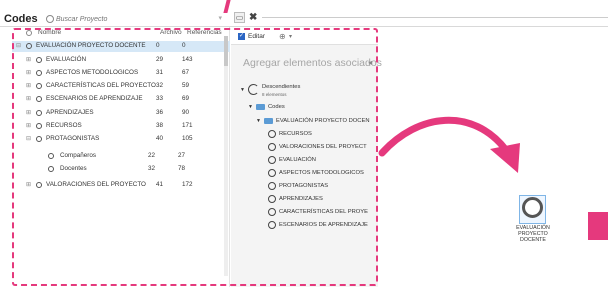 The image size is (608, 292). I want to click on toolbar-button: ▭, so click(239, 17).